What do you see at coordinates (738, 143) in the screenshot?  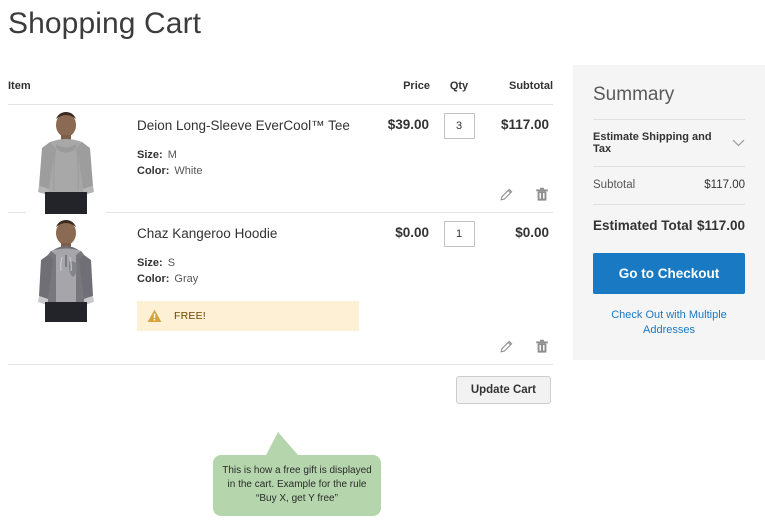 I see `chevron-down-icon` at bounding box center [738, 143].